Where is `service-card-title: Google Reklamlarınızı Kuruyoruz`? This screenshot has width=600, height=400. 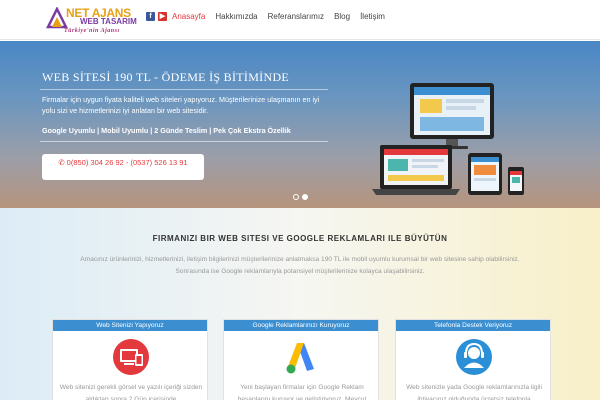 service-card-title: Google Reklamlarınızı Kuruyoruz is located at coordinates (301, 325).